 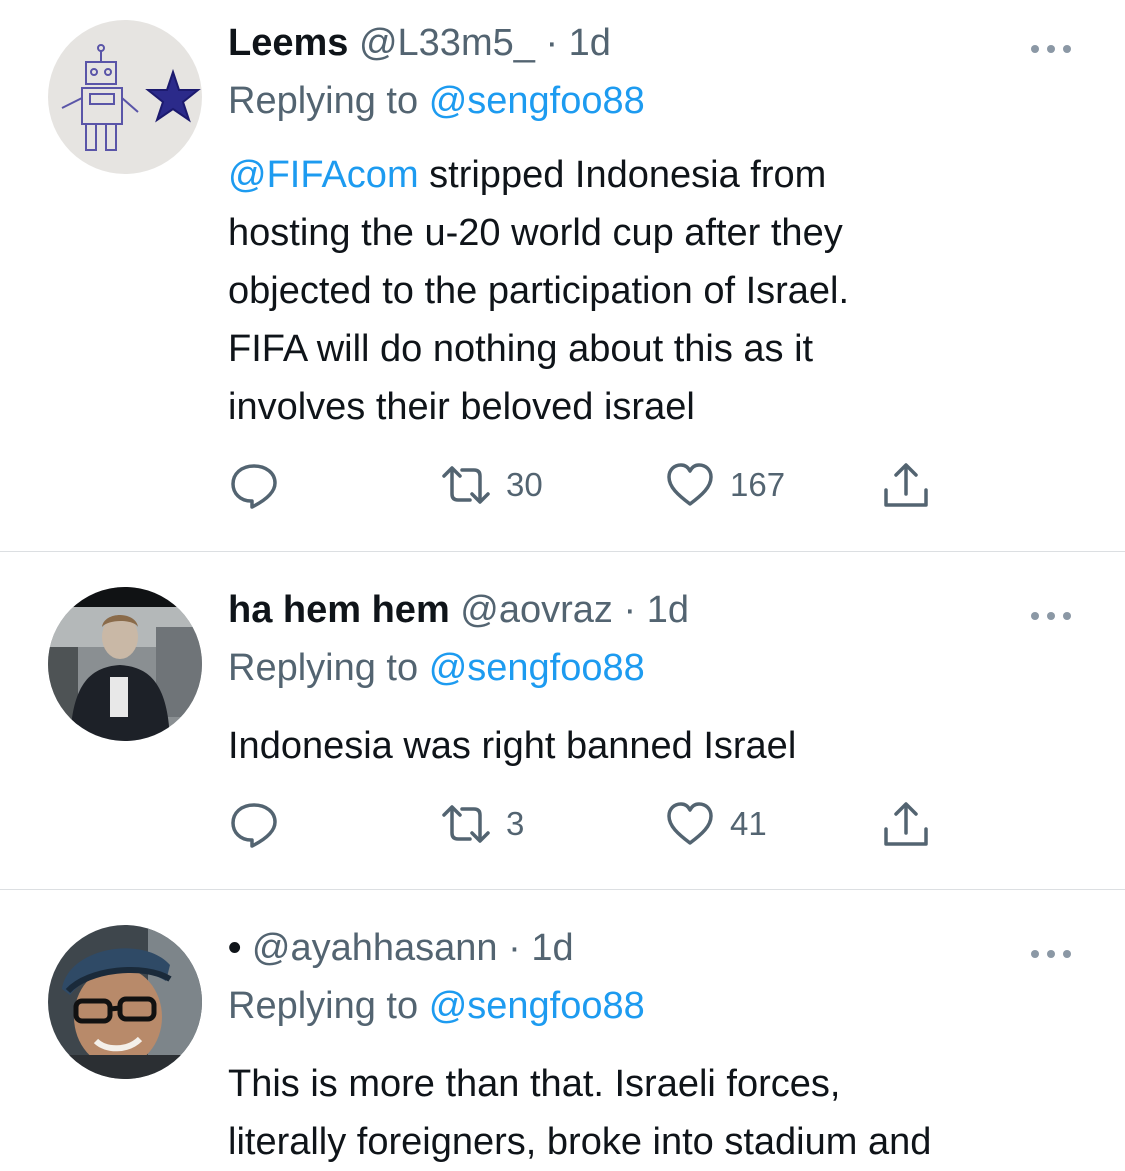 I want to click on retweet-count: 3, so click(x=515, y=823).